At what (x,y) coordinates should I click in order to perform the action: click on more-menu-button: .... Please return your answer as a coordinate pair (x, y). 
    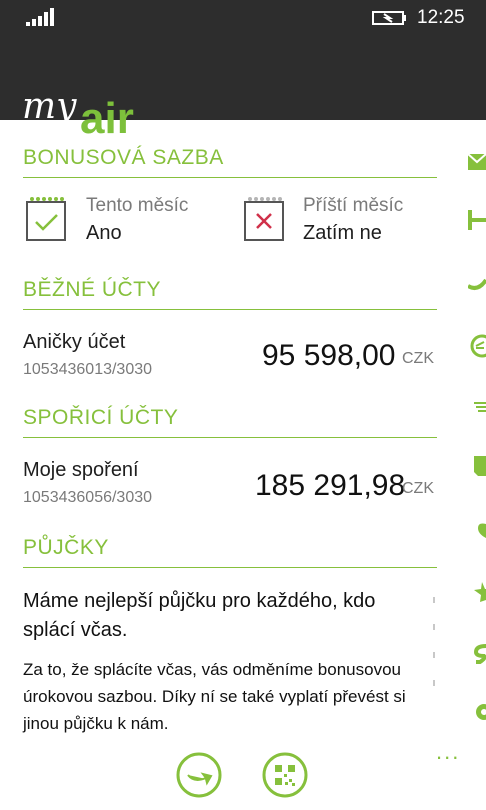
    Looking at the image, I should click on (448, 752).